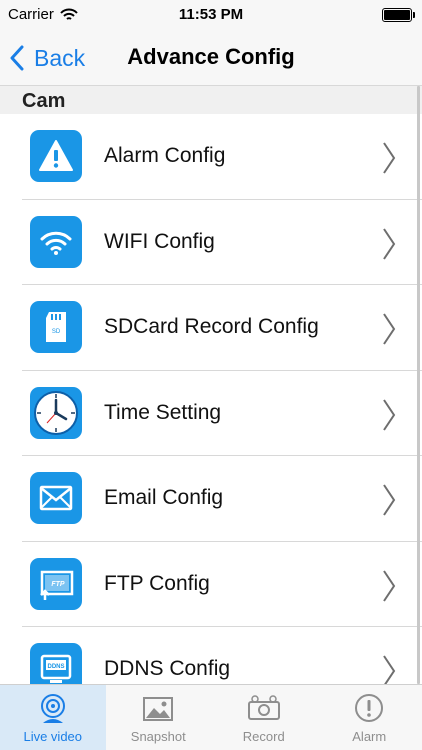 This screenshot has height=750, width=422. What do you see at coordinates (158, 736) in the screenshot?
I see `tab-label: Snapshot` at bounding box center [158, 736].